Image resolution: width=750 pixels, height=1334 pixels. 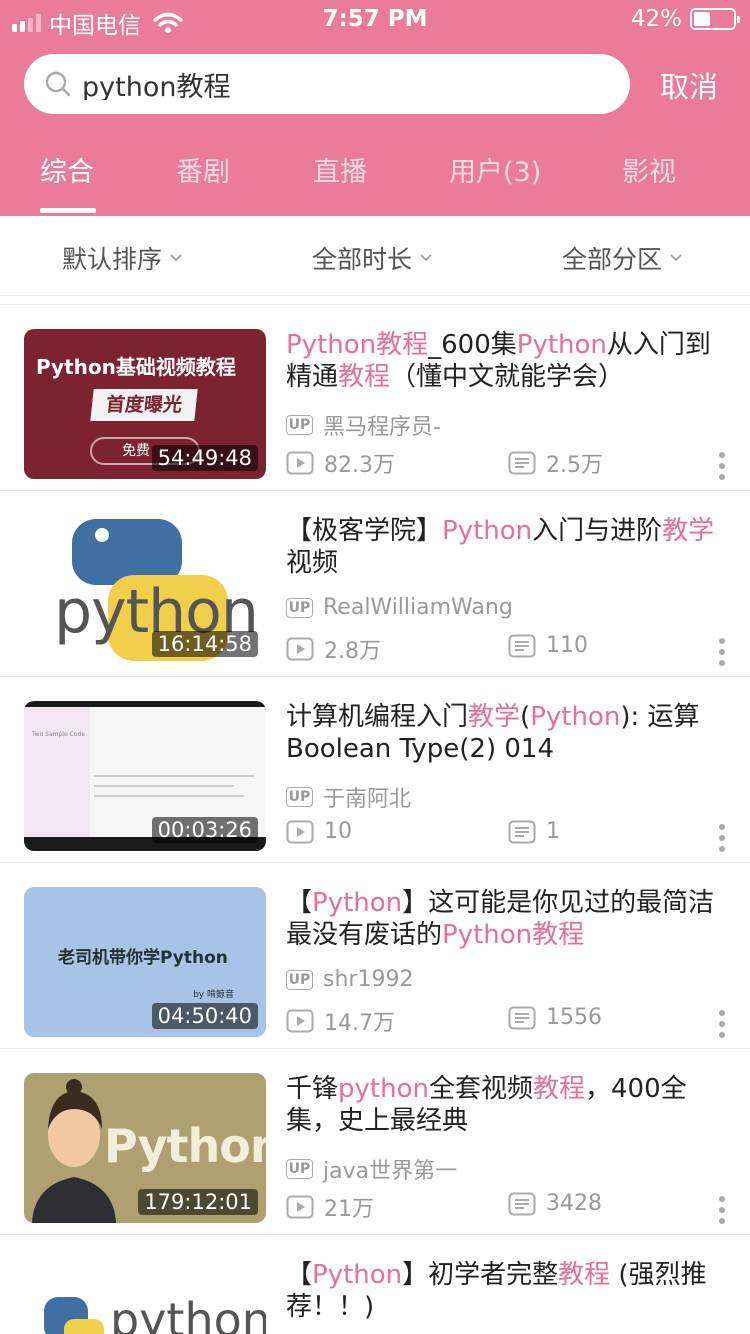 I want to click on search-box, so click(x=327, y=84).